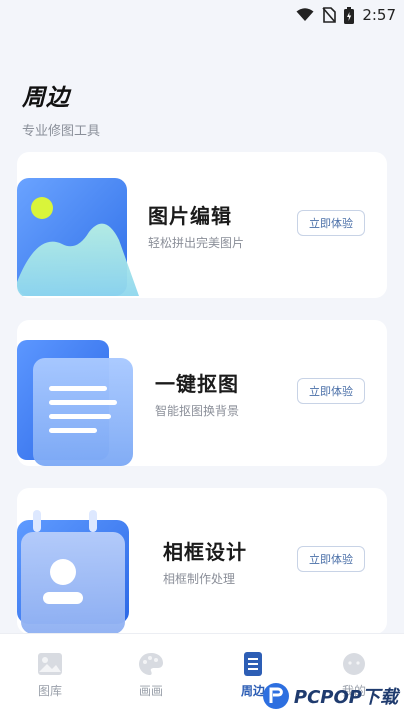  What do you see at coordinates (329, 15) in the screenshot?
I see `no-sim-icon` at bounding box center [329, 15].